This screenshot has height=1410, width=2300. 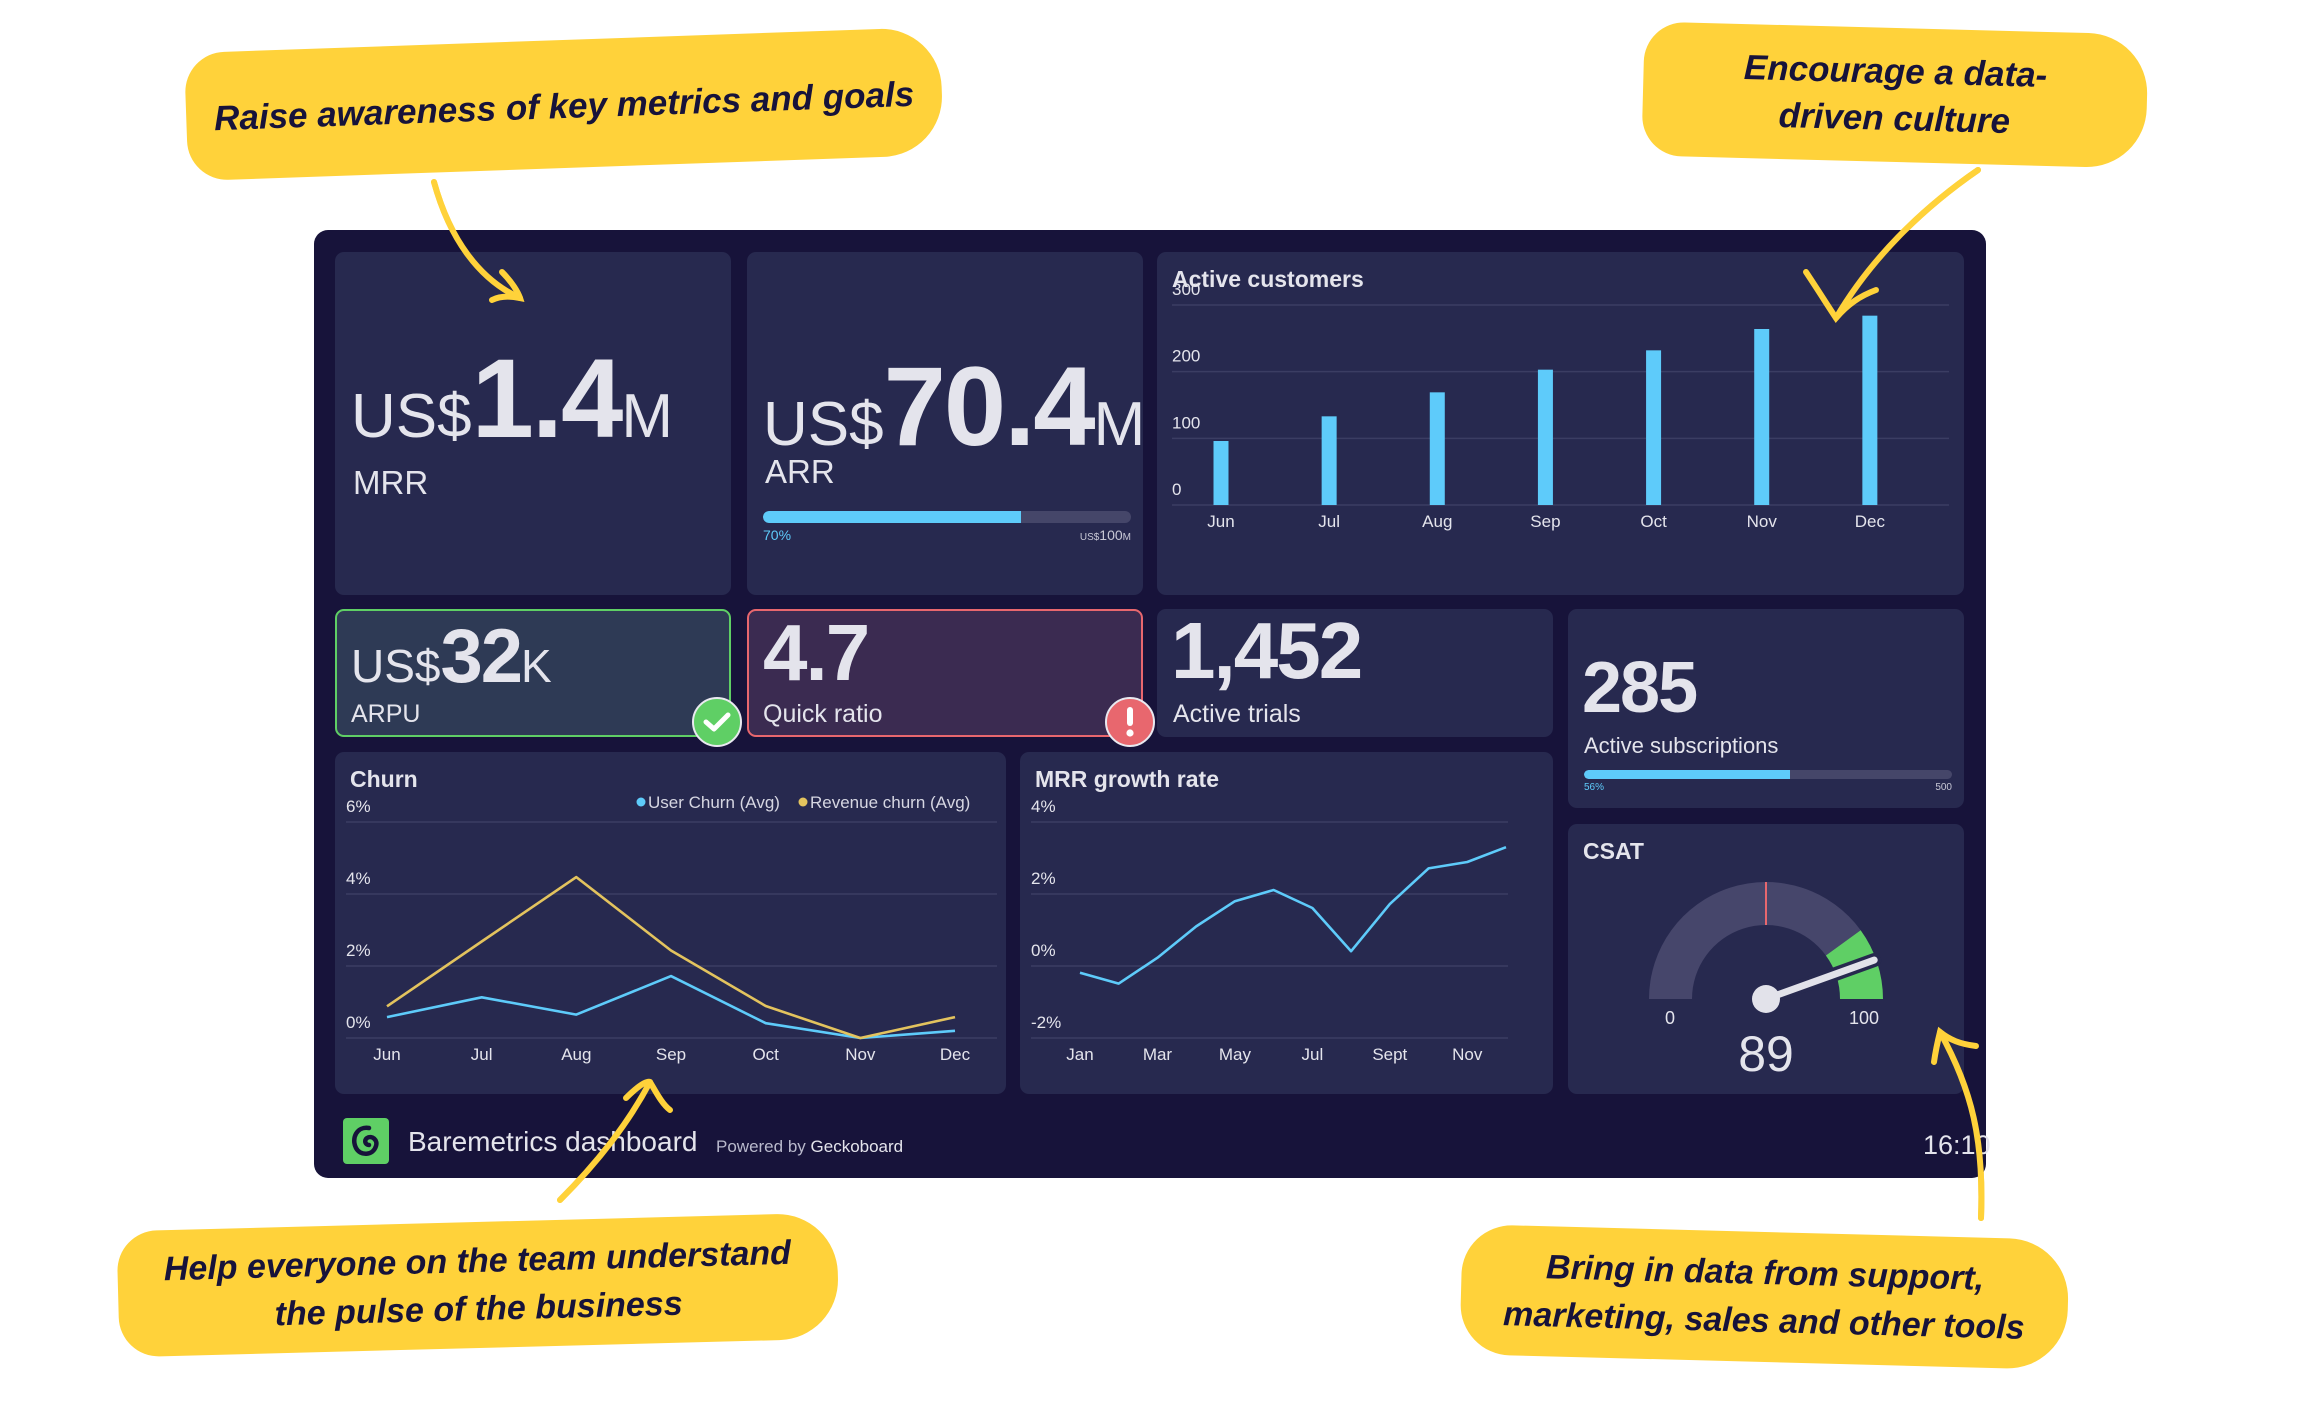 I want to click on arpu-label: ARPU, so click(x=386, y=714).